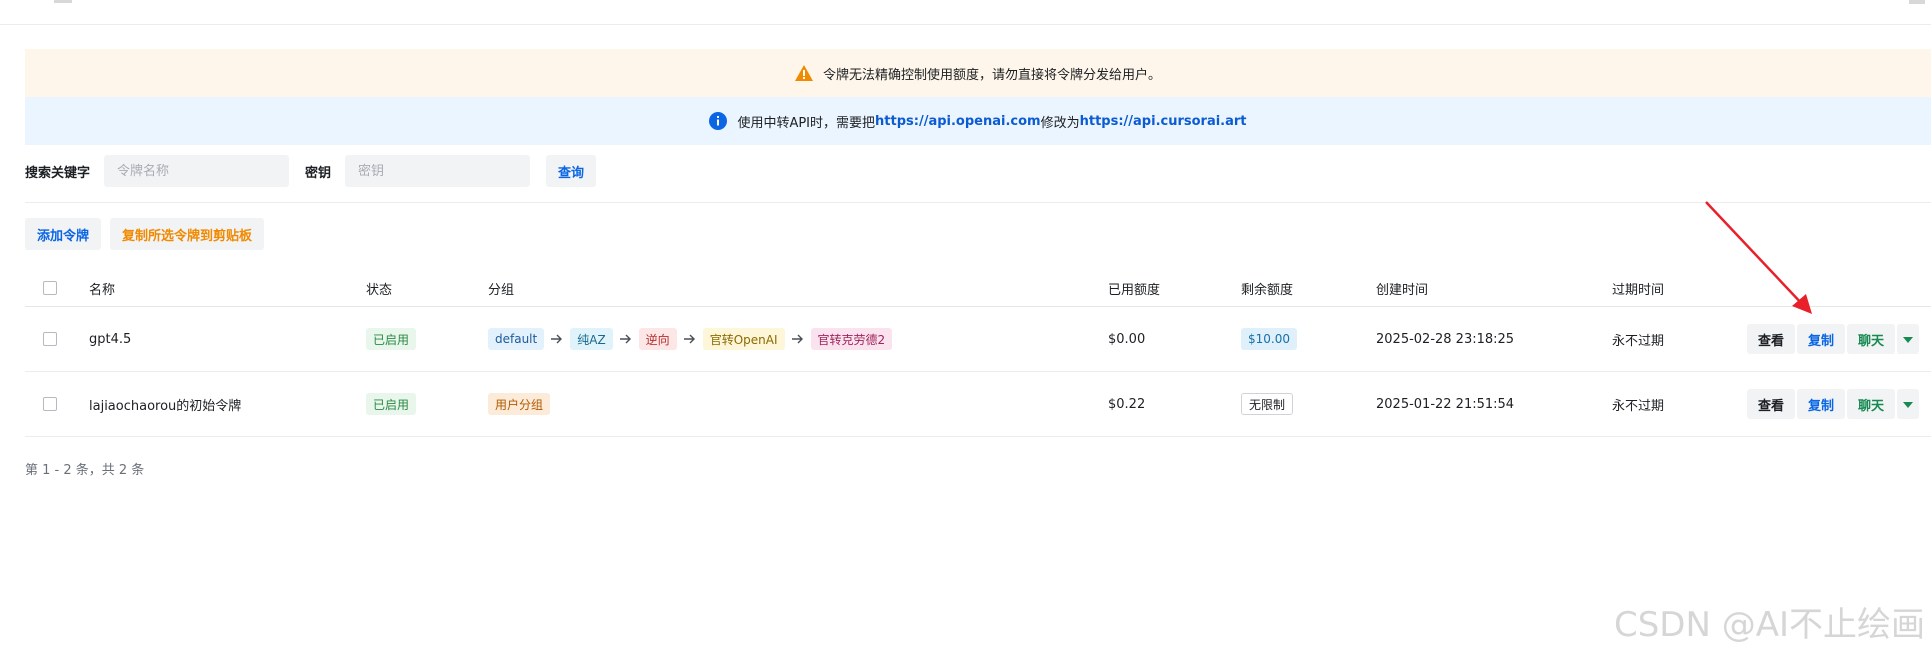 The image size is (1931, 651). Describe the element at coordinates (85, 470) in the screenshot. I see `pagination-info: 第 1 - 2 条，共 2 条` at that location.